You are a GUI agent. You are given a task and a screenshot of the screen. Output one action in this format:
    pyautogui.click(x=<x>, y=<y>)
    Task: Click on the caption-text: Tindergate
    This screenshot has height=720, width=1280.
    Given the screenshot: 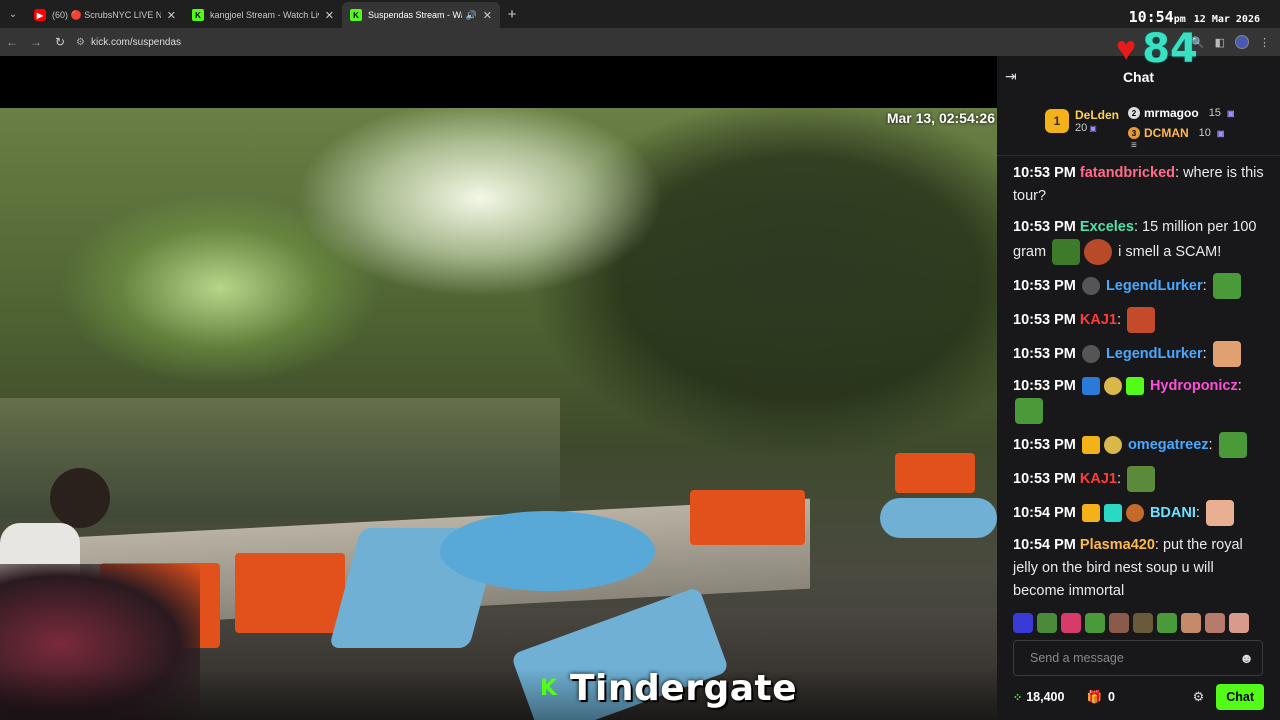 What is the action you would take?
    pyautogui.click(x=684, y=688)
    